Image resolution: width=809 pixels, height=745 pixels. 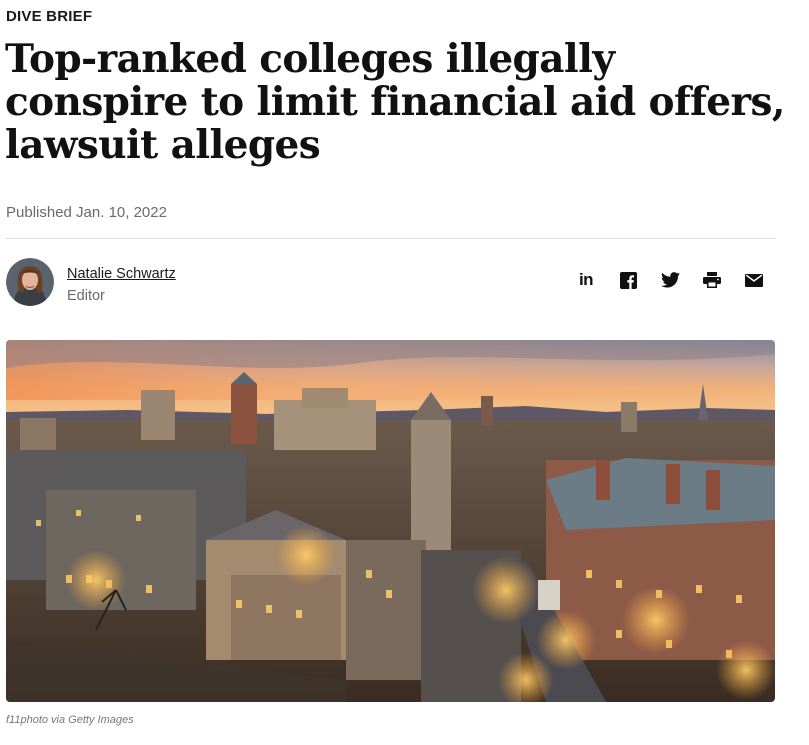 I want to click on linkedin-icon: in, so click(x=586, y=280).